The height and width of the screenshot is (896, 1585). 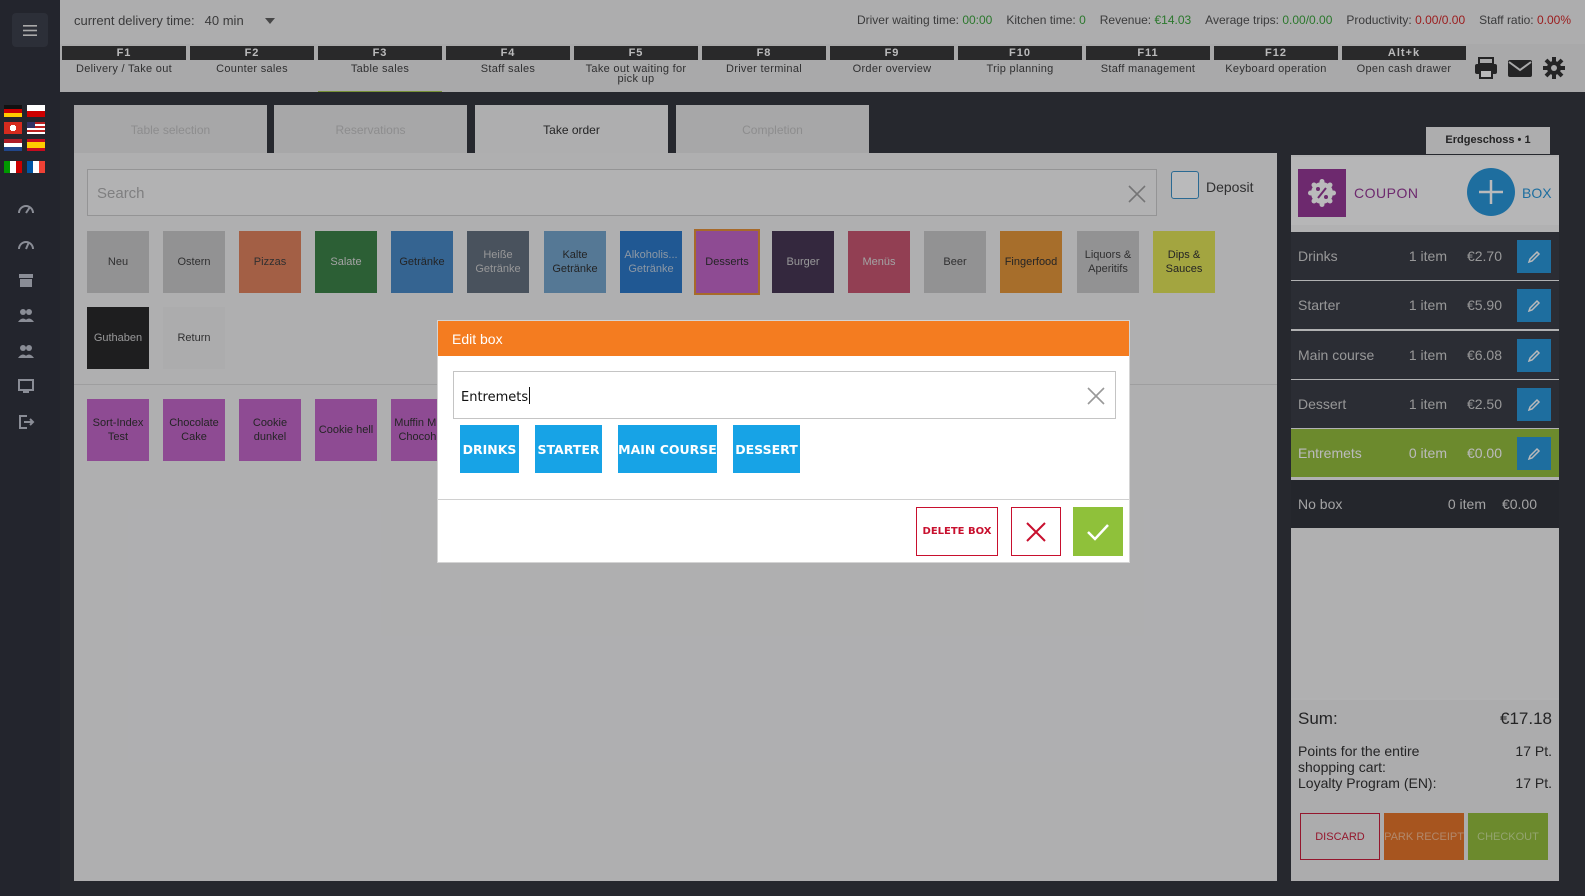 I want to click on category-tile: Pizzas, so click(x=270, y=262).